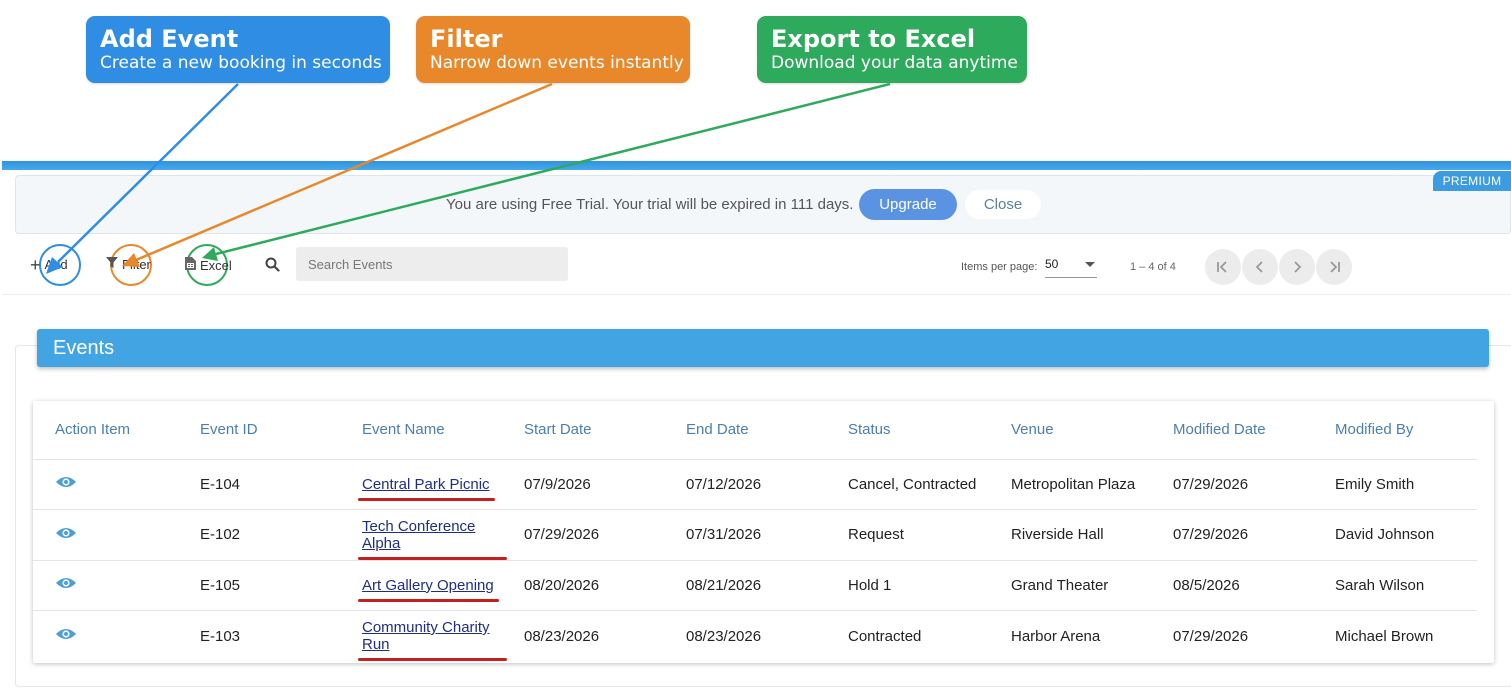 This screenshot has height=688, width=1511. Describe the element at coordinates (272, 267) in the screenshot. I see `search-icon` at that location.